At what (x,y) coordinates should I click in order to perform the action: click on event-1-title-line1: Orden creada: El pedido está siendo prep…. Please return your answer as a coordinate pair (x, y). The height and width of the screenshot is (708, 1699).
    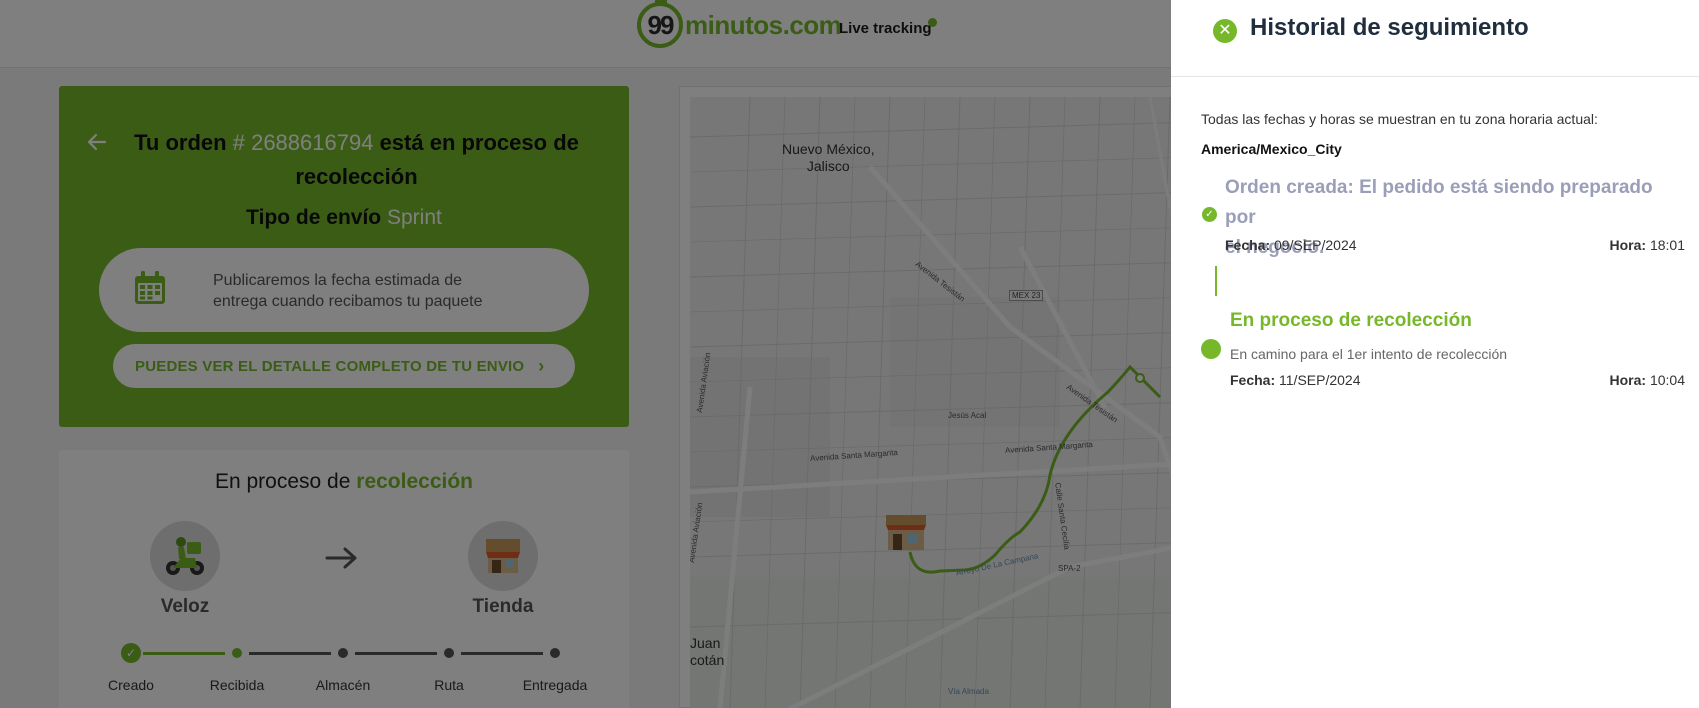
    Looking at the image, I should click on (1439, 202).